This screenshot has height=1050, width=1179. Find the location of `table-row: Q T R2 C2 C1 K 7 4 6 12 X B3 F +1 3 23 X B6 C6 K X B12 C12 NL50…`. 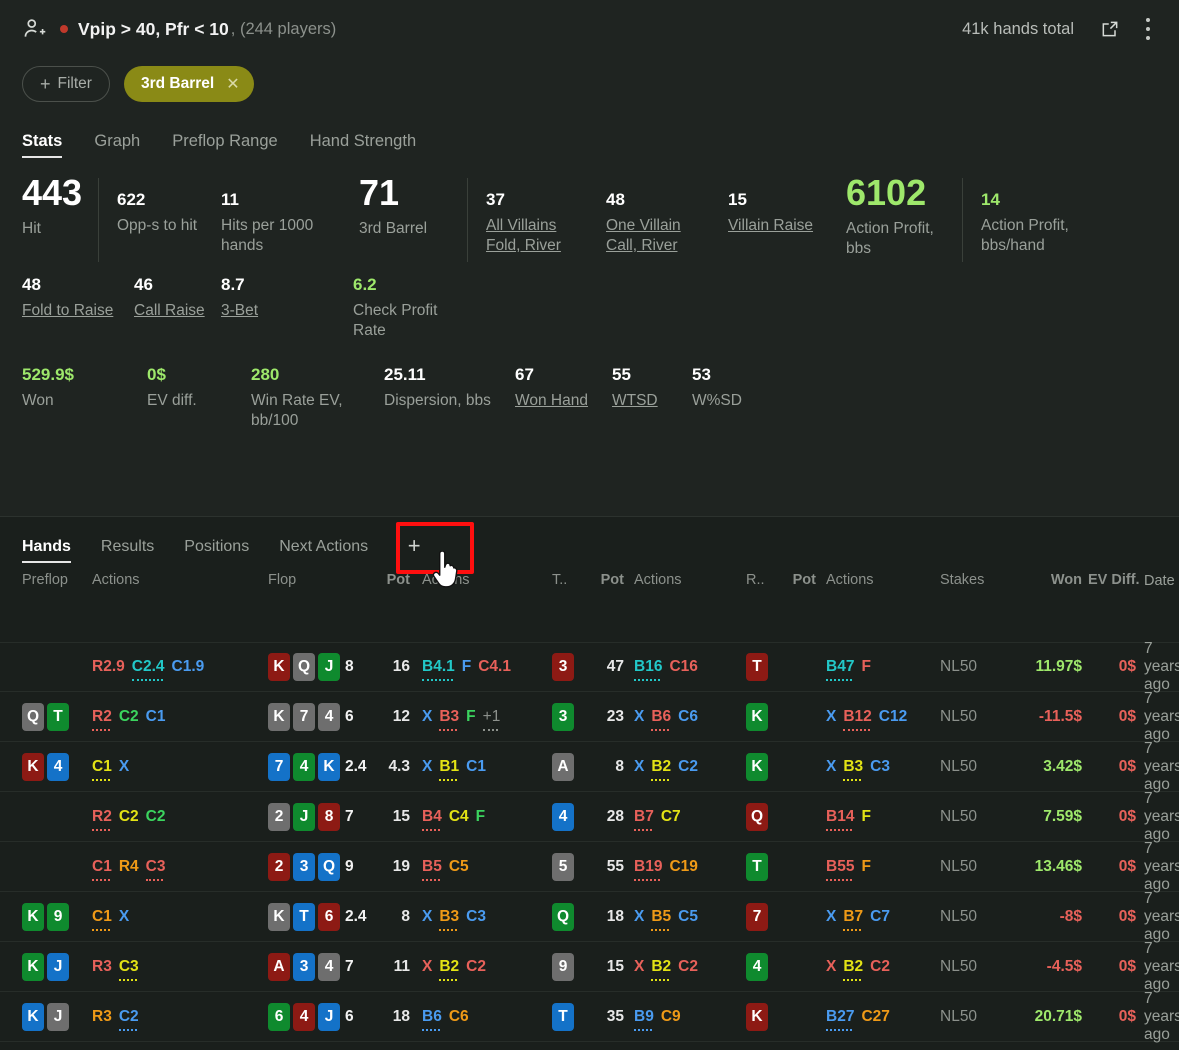

table-row: Q T R2 C2 C1 K 7 4 6 12 X B3 F +1 3 23 X B6 C6 K X B12 C12 NL50… is located at coordinates (589, 716).